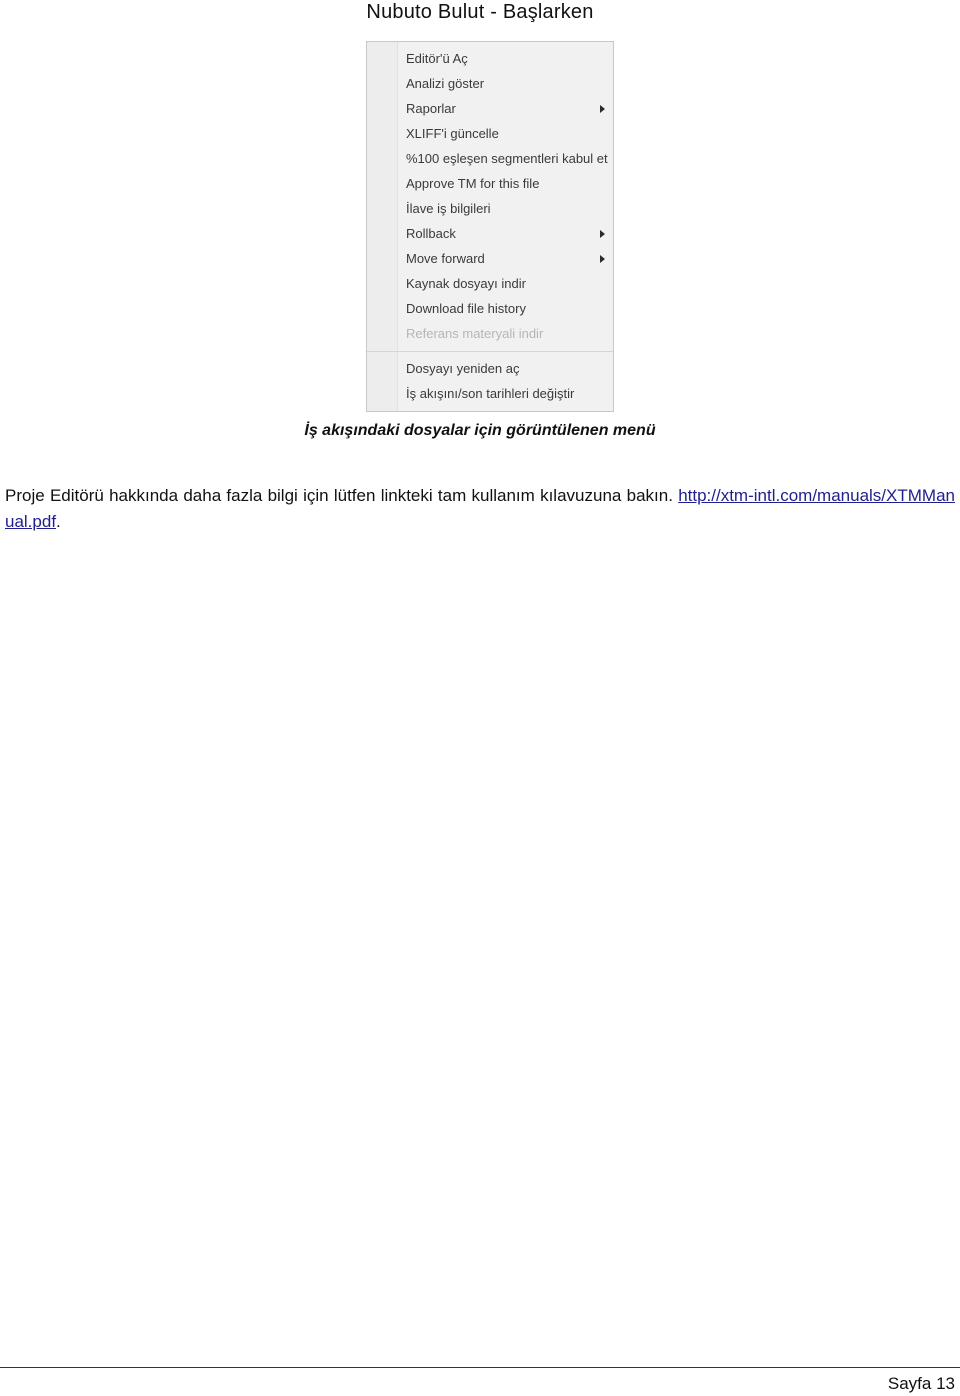 The width and height of the screenshot is (960, 1396). What do you see at coordinates (58, 521) in the screenshot?
I see `body-paragraph-trailing-punctuation: .` at bounding box center [58, 521].